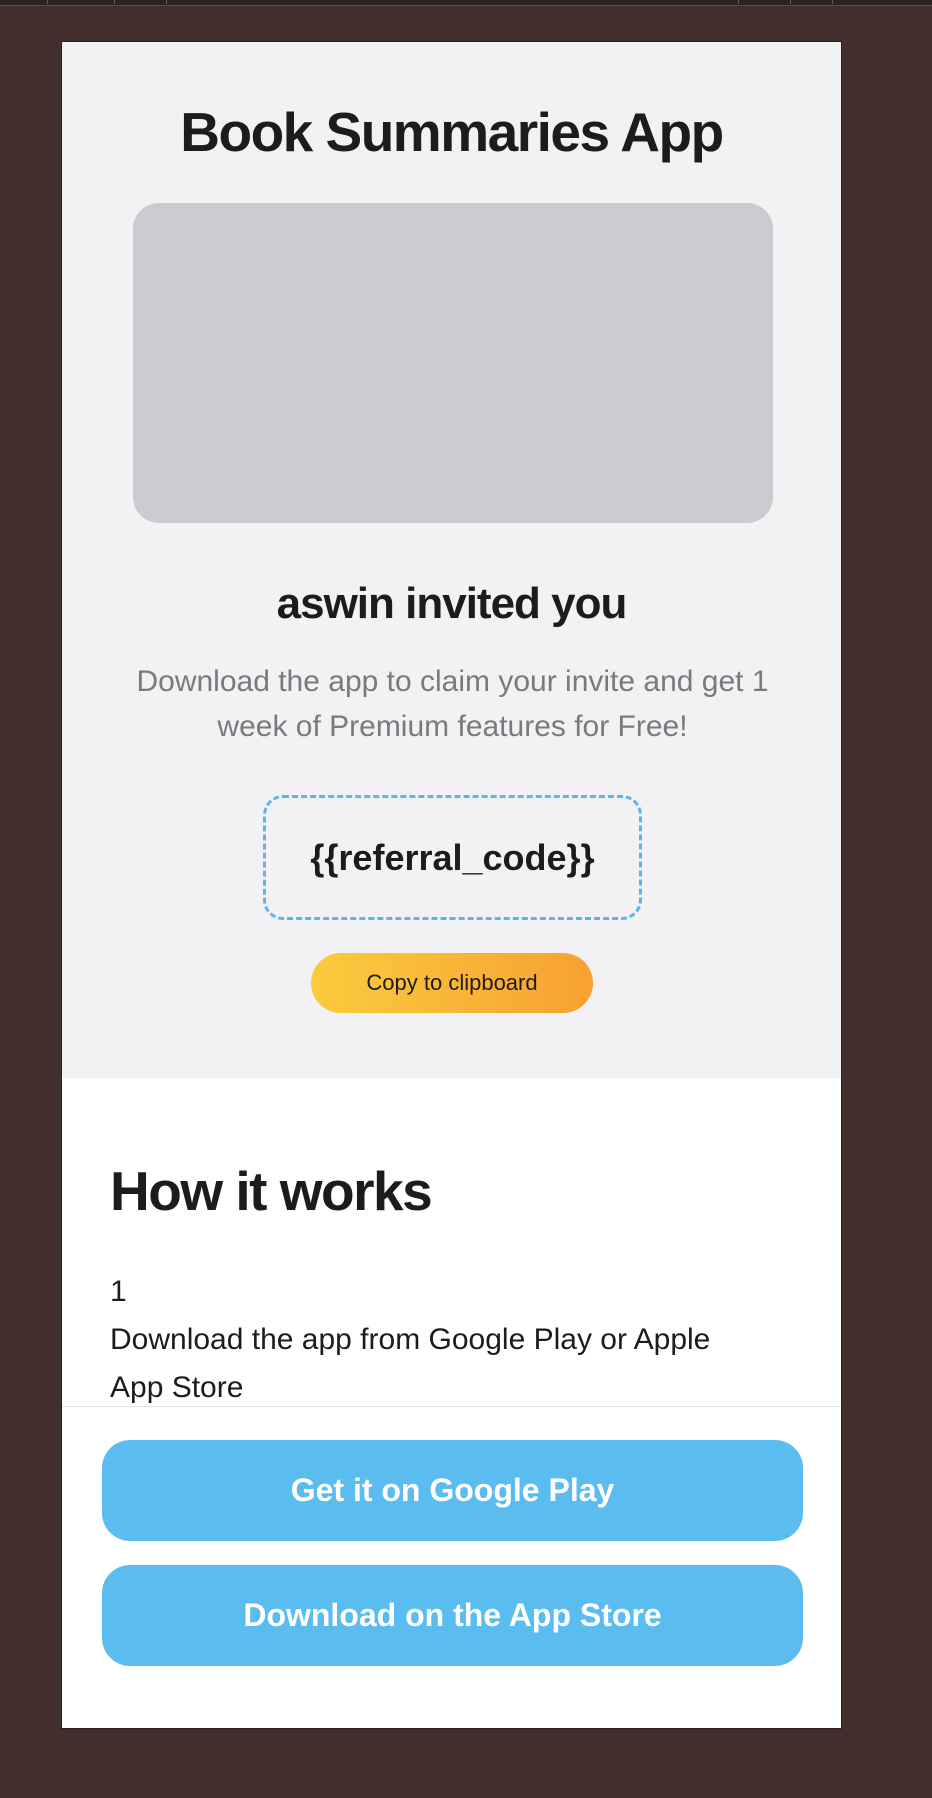  I want to click on how-it-works-title: How it works, so click(271, 1191).